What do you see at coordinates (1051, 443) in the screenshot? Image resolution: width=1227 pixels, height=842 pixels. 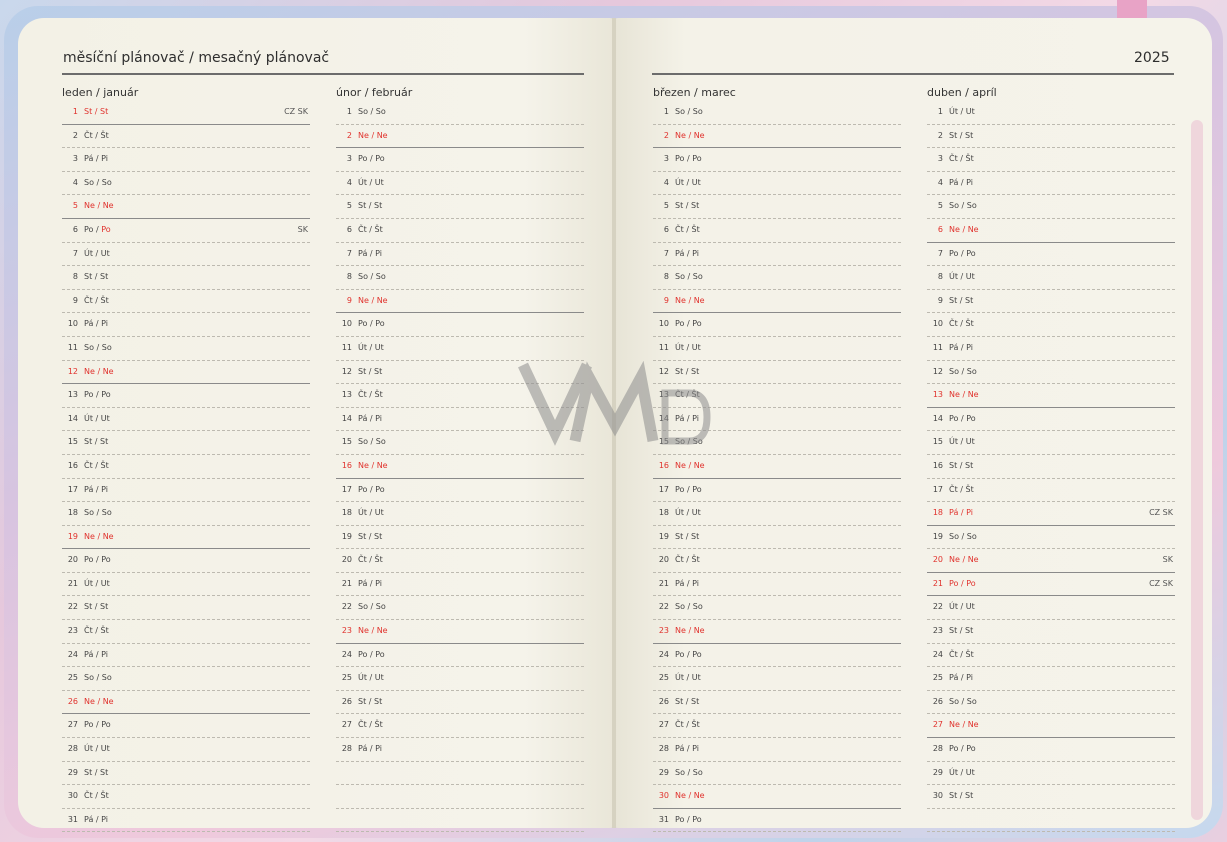 I see `day-row: 15 Út / Ut` at bounding box center [1051, 443].